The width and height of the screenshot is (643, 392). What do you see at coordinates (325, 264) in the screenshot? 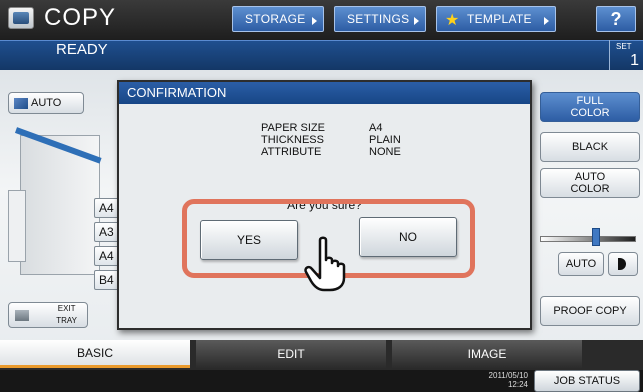
I see `pointing-hand-icon` at bounding box center [325, 264].